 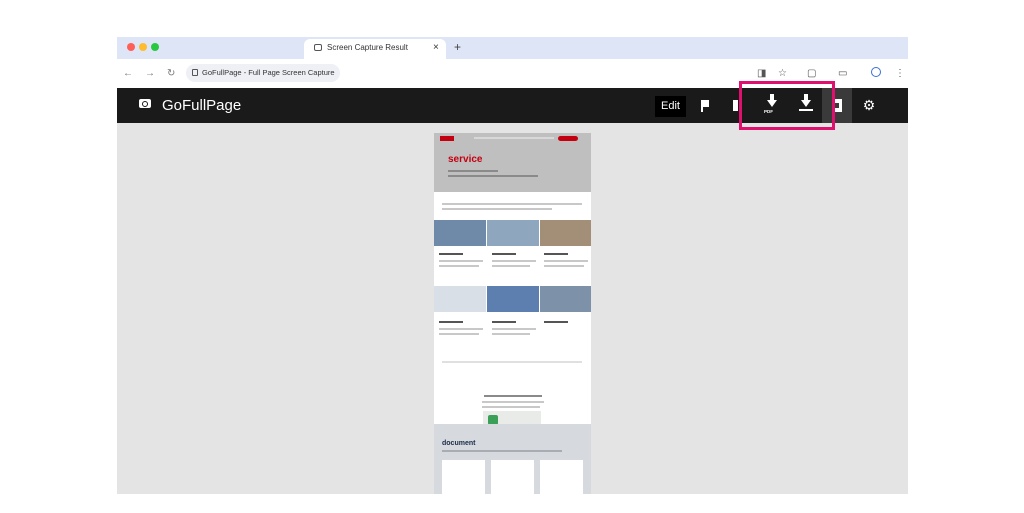 I want to click on edit-button: Edit, so click(x=670, y=106).